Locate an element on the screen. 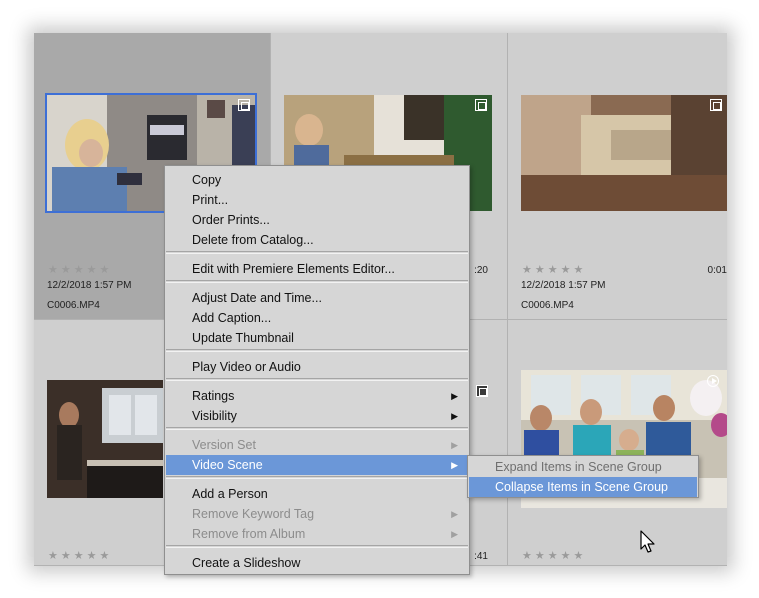  menu-item-play-video: Play Video or Audio is located at coordinates (317, 367).